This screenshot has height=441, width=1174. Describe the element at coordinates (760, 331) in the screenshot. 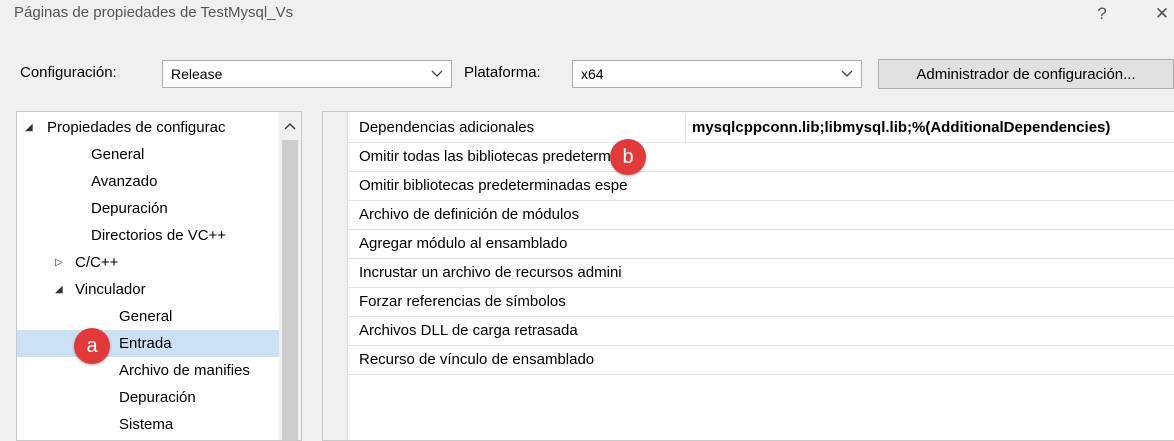

I see `property-row: Archivos DLL de carga retrasada` at that location.